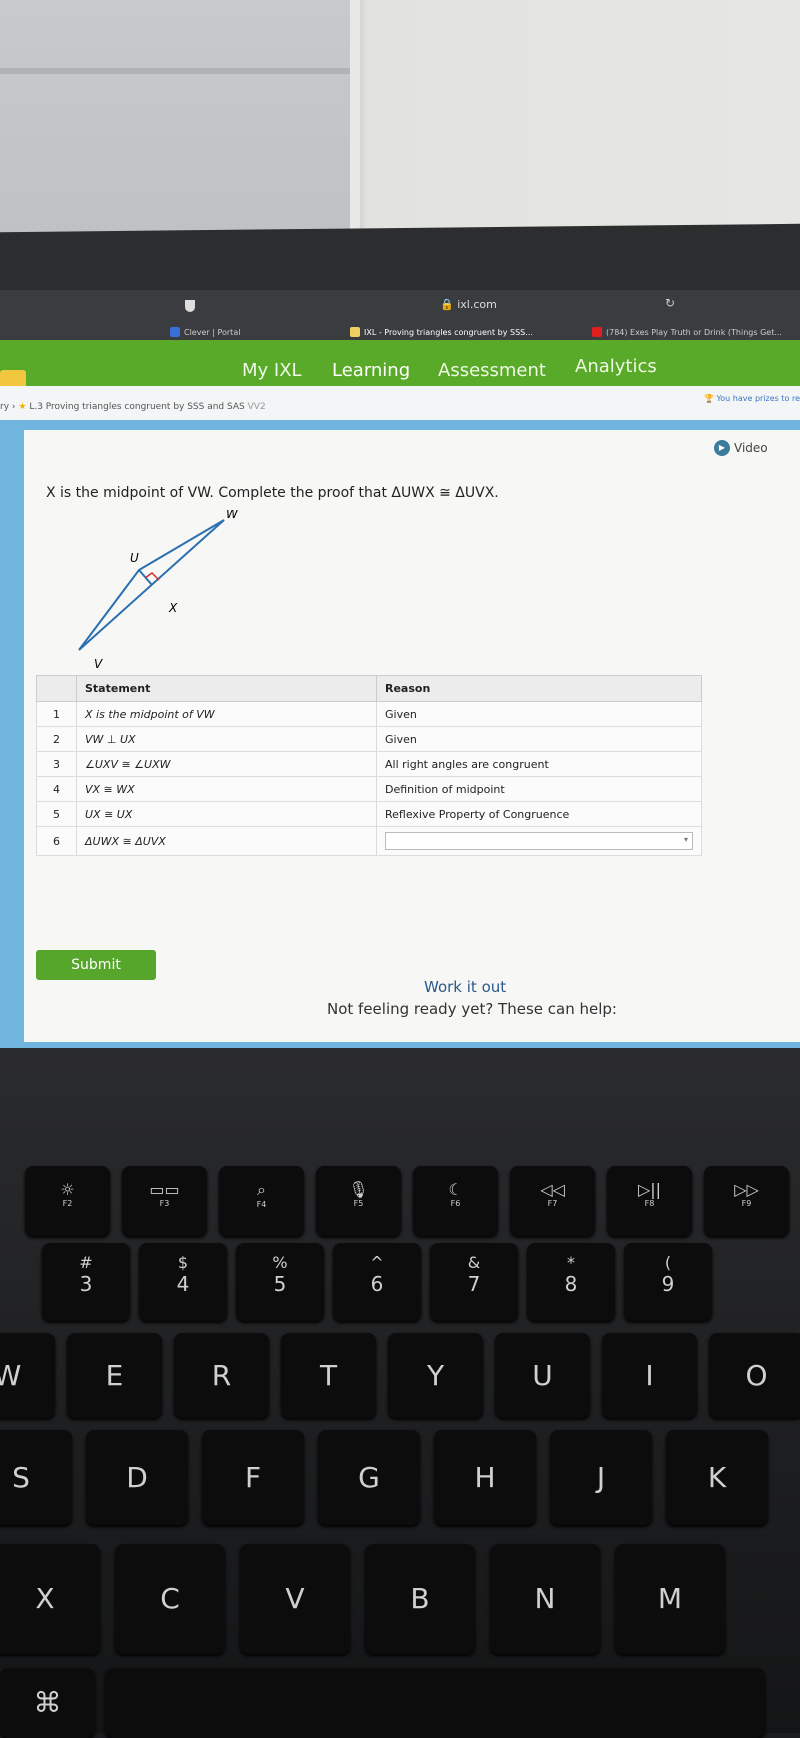 The height and width of the screenshot is (1738, 800). I want to click on key-y: Y, so click(435, 1375).